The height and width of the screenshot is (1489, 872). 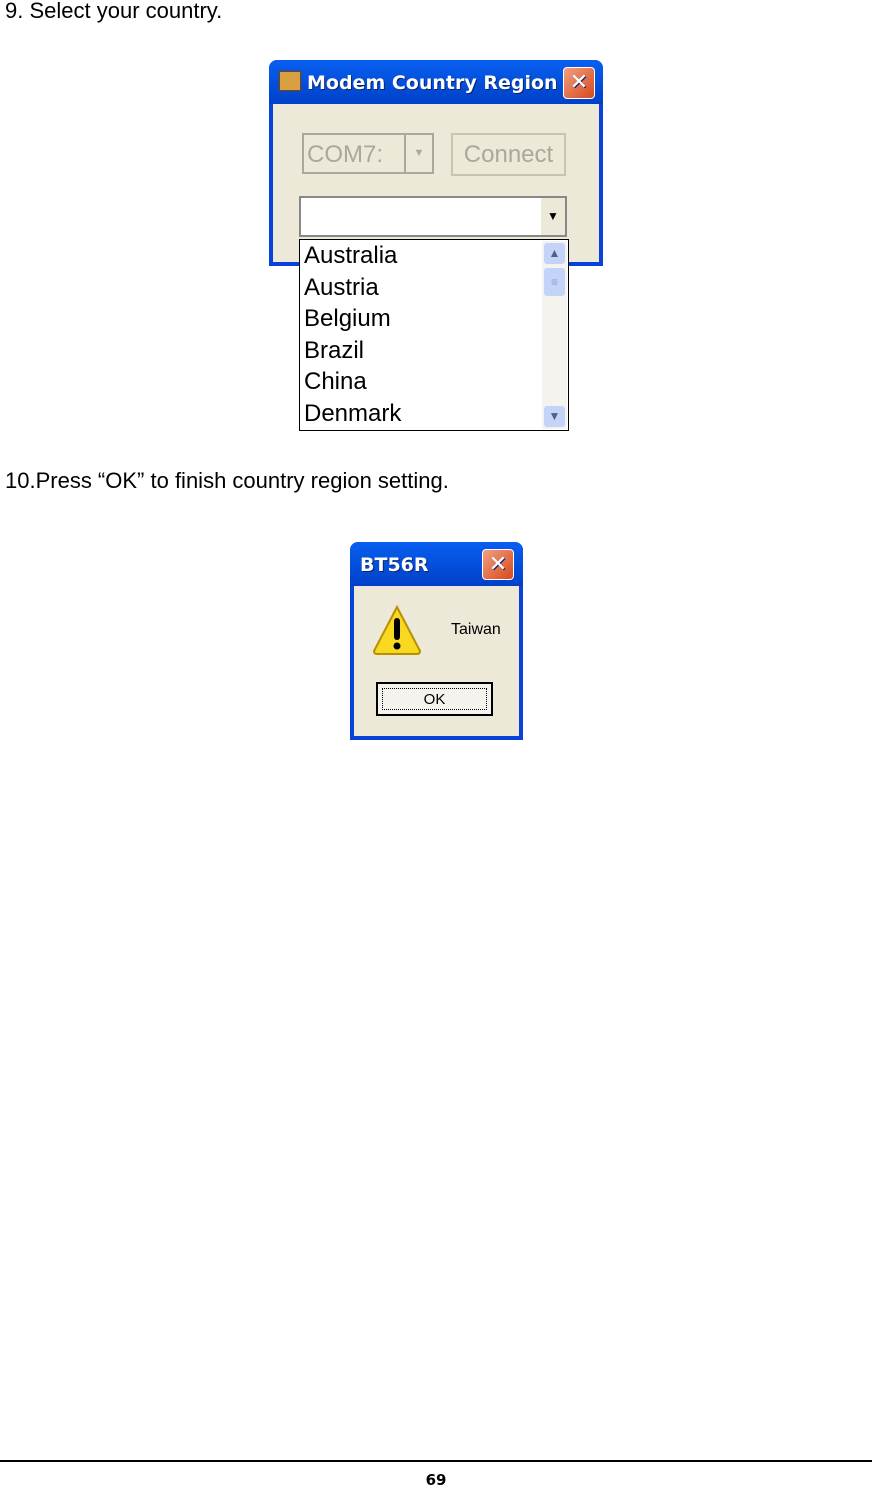 I want to click on dialog-title: BT56R, so click(x=394, y=565).